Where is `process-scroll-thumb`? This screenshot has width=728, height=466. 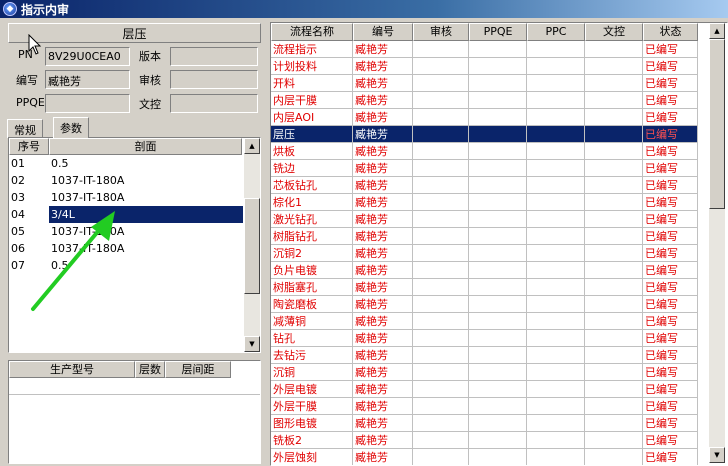
process-scroll-thumb is located at coordinates (717, 124).